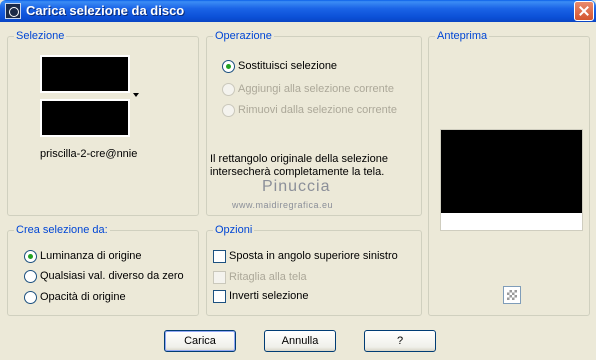 This screenshot has height=360, width=596. Describe the element at coordinates (83, 297) in the screenshot. I see `radio-opacita-label: Opacità di origine` at that location.